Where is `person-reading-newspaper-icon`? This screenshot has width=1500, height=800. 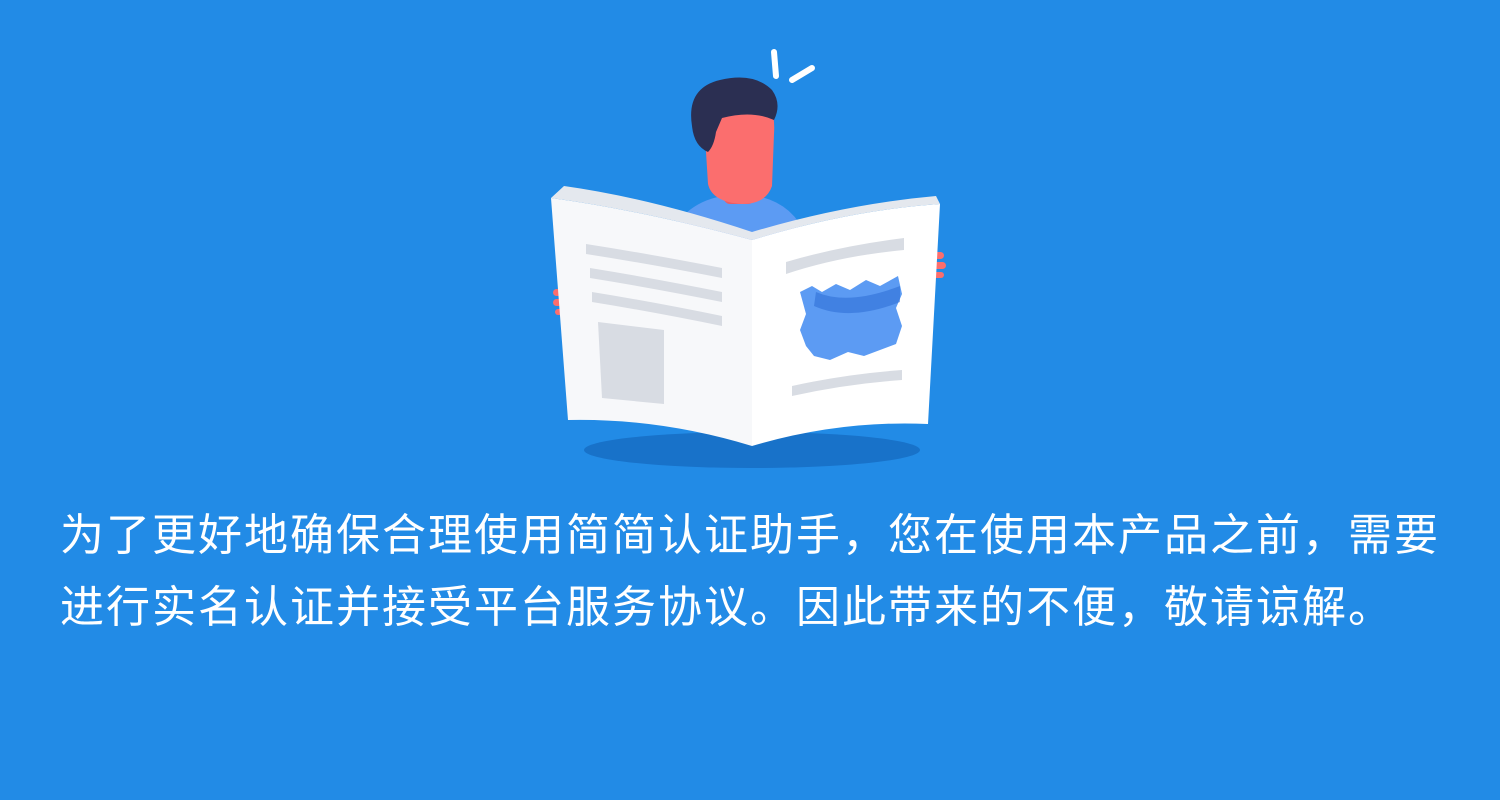 person-reading-newspaper-icon is located at coordinates (748, 258).